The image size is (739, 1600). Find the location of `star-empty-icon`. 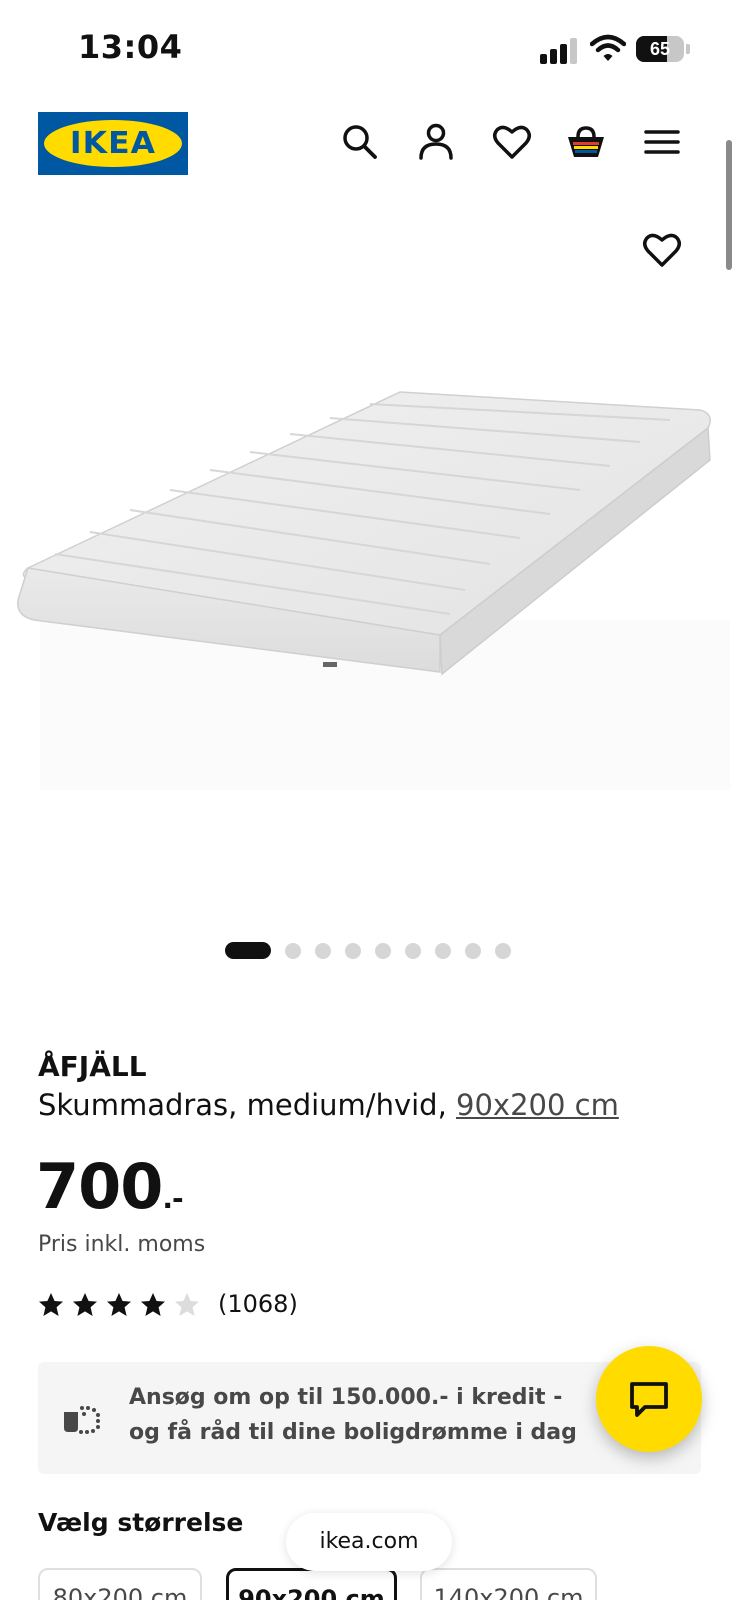

star-empty-icon is located at coordinates (187, 1304).